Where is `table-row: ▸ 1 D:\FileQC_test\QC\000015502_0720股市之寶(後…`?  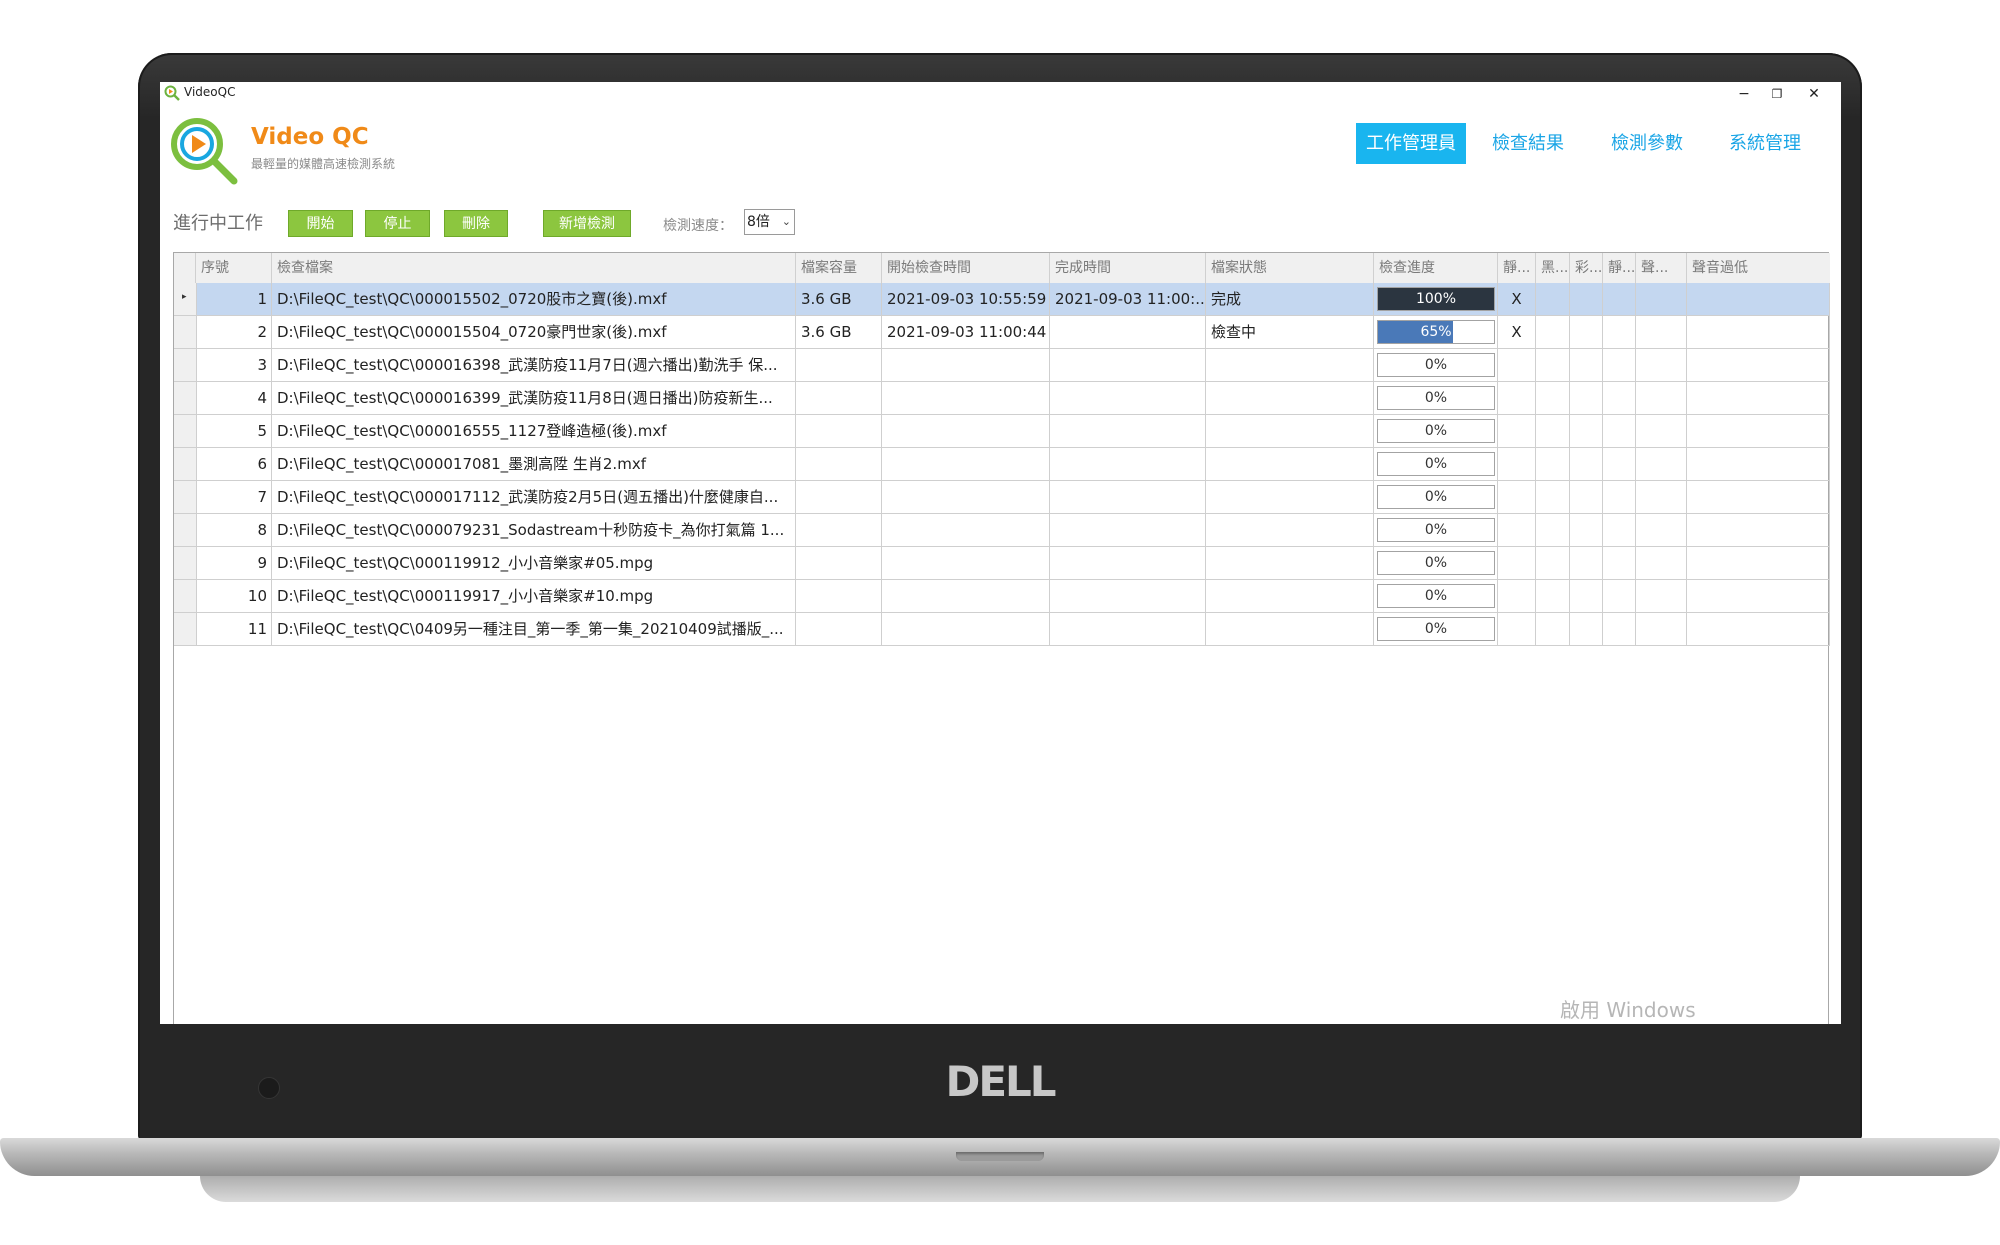
table-row: ▸ 1 D:\FileQC_test\QC\000015502_0720股市之寶(後… is located at coordinates (1002, 299).